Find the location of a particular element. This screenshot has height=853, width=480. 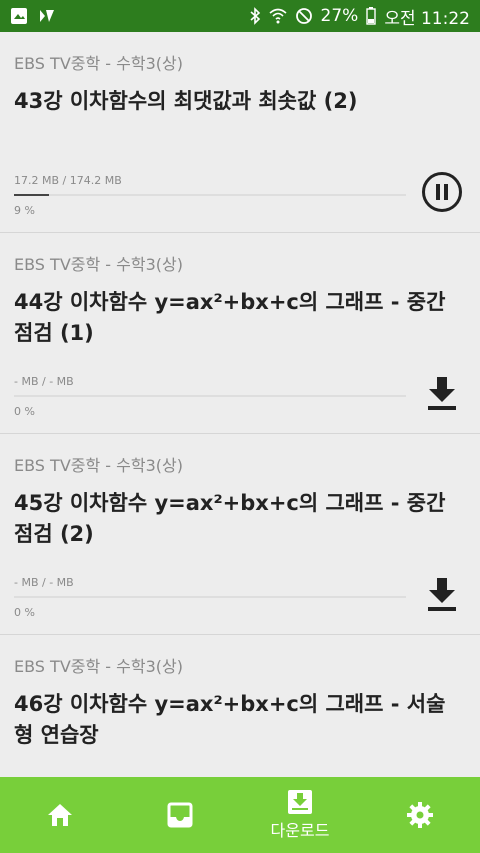

nav-inbox is located at coordinates (180, 815).